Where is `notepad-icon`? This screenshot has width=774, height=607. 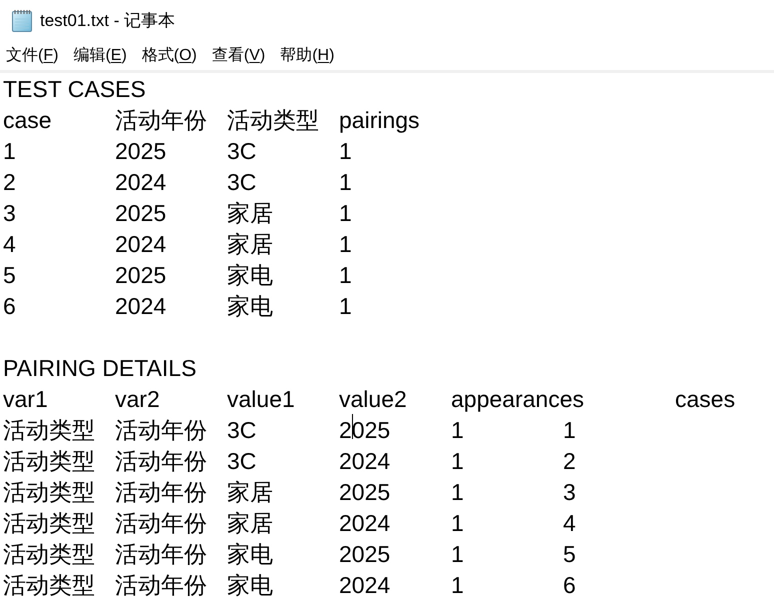 notepad-icon is located at coordinates (22, 20).